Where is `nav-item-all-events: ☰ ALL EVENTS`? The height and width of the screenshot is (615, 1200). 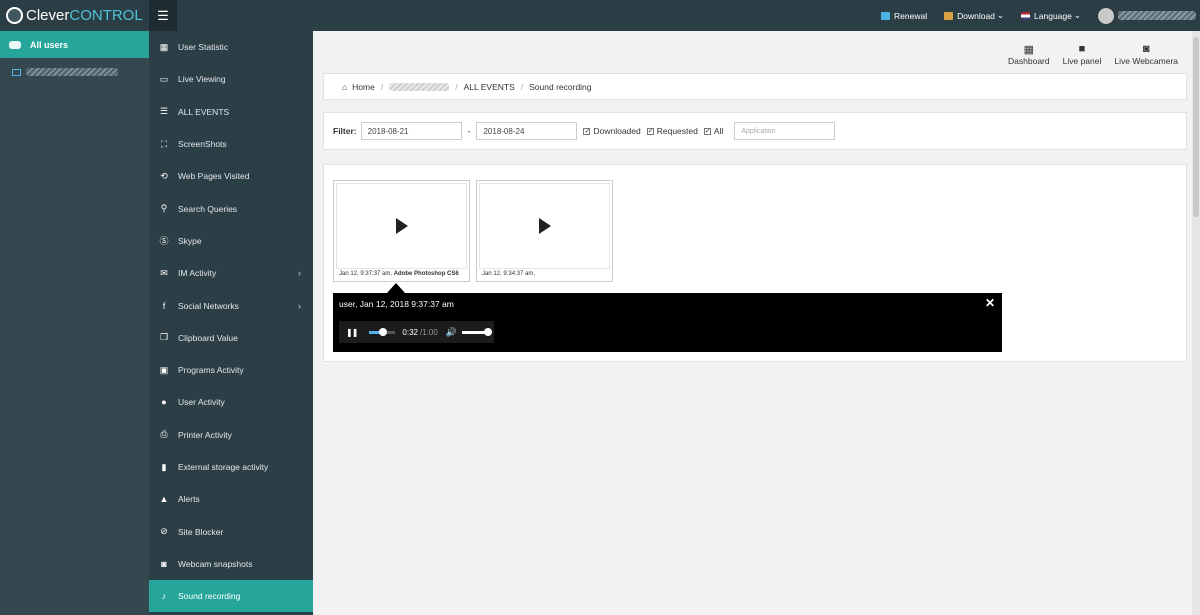
nav-item-all-events: ☰ ALL EVENTS is located at coordinates (231, 112).